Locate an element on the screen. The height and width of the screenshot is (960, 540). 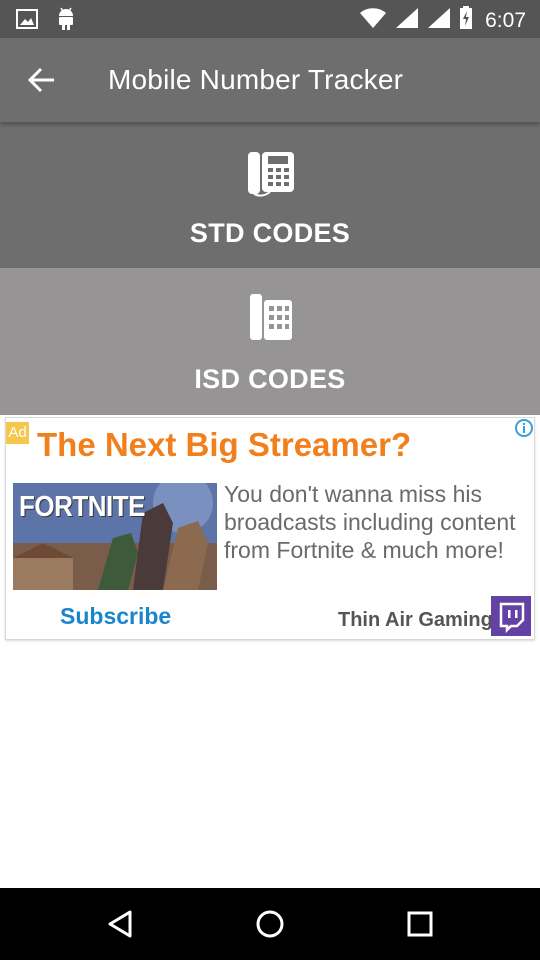
isd-codes-label: ISD CODES is located at coordinates (270, 379).